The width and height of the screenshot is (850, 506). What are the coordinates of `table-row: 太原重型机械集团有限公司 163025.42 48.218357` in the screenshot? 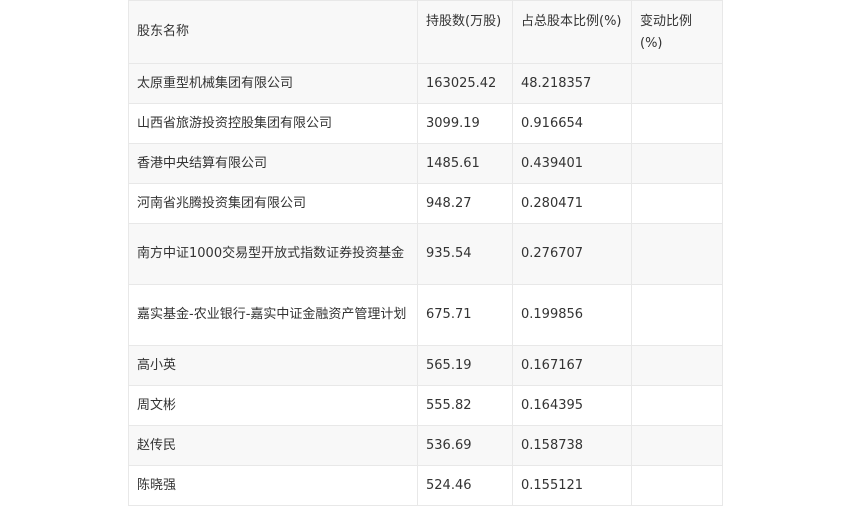 It's located at (425, 83).